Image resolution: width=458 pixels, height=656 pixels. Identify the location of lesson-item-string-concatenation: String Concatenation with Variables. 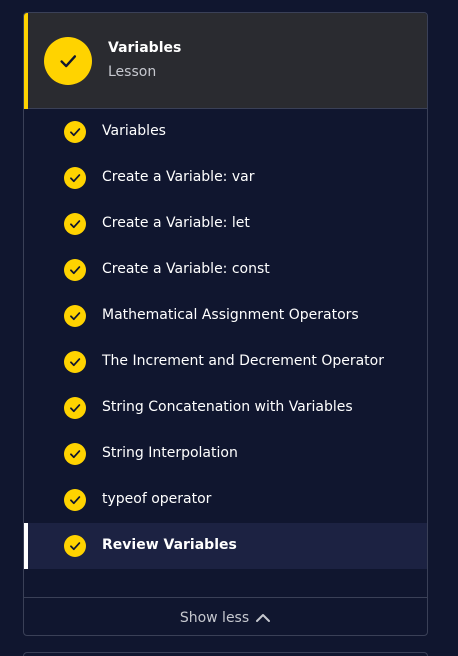
(225, 408).